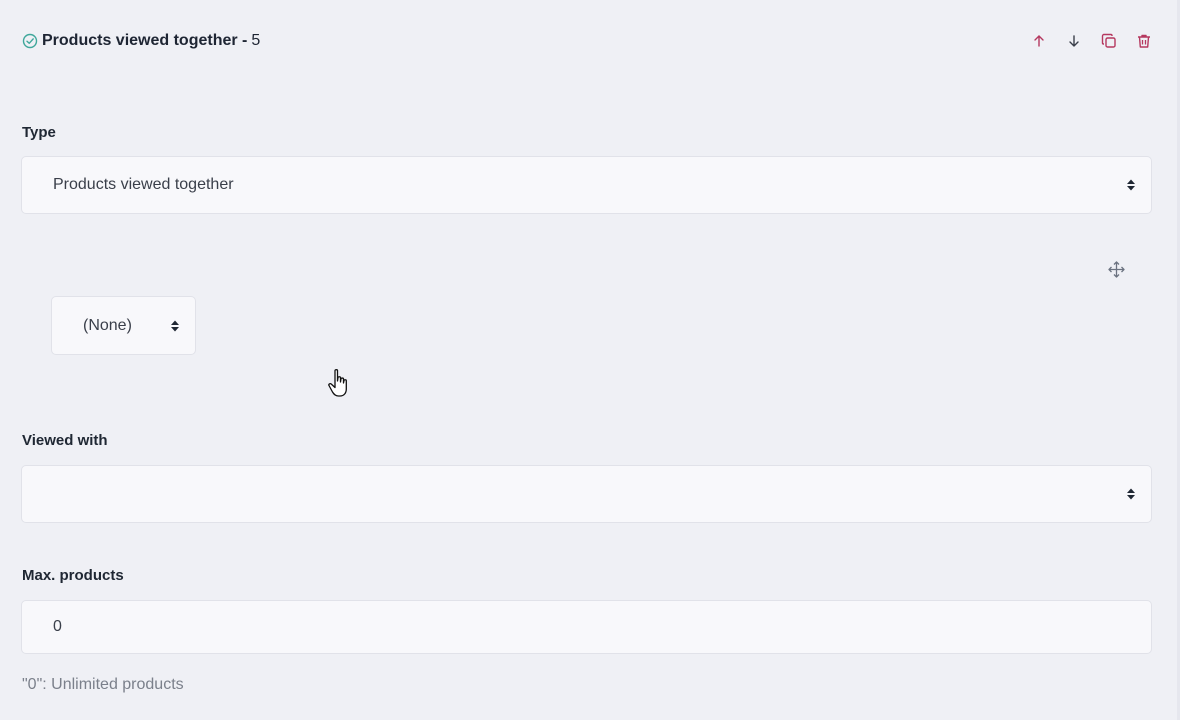 This screenshot has width=1180, height=720. I want to click on condition-select-value: (None), so click(107, 325).